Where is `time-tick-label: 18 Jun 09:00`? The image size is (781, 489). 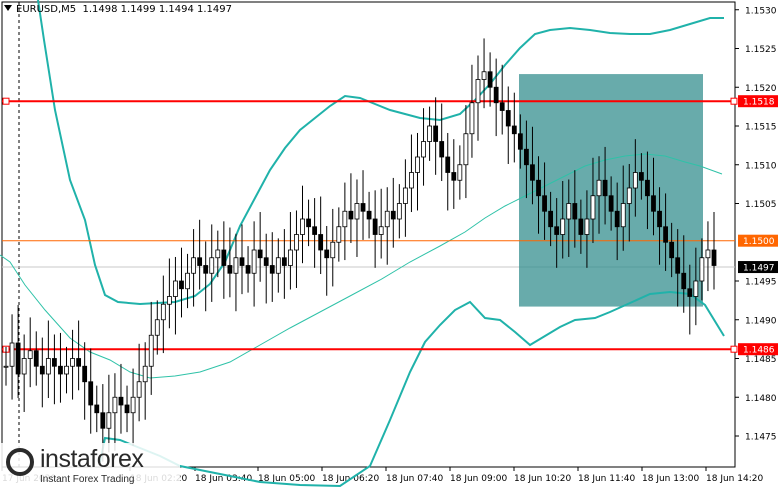
time-tick-label: 18 Jun 09:00 is located at coordinates (478, 479).